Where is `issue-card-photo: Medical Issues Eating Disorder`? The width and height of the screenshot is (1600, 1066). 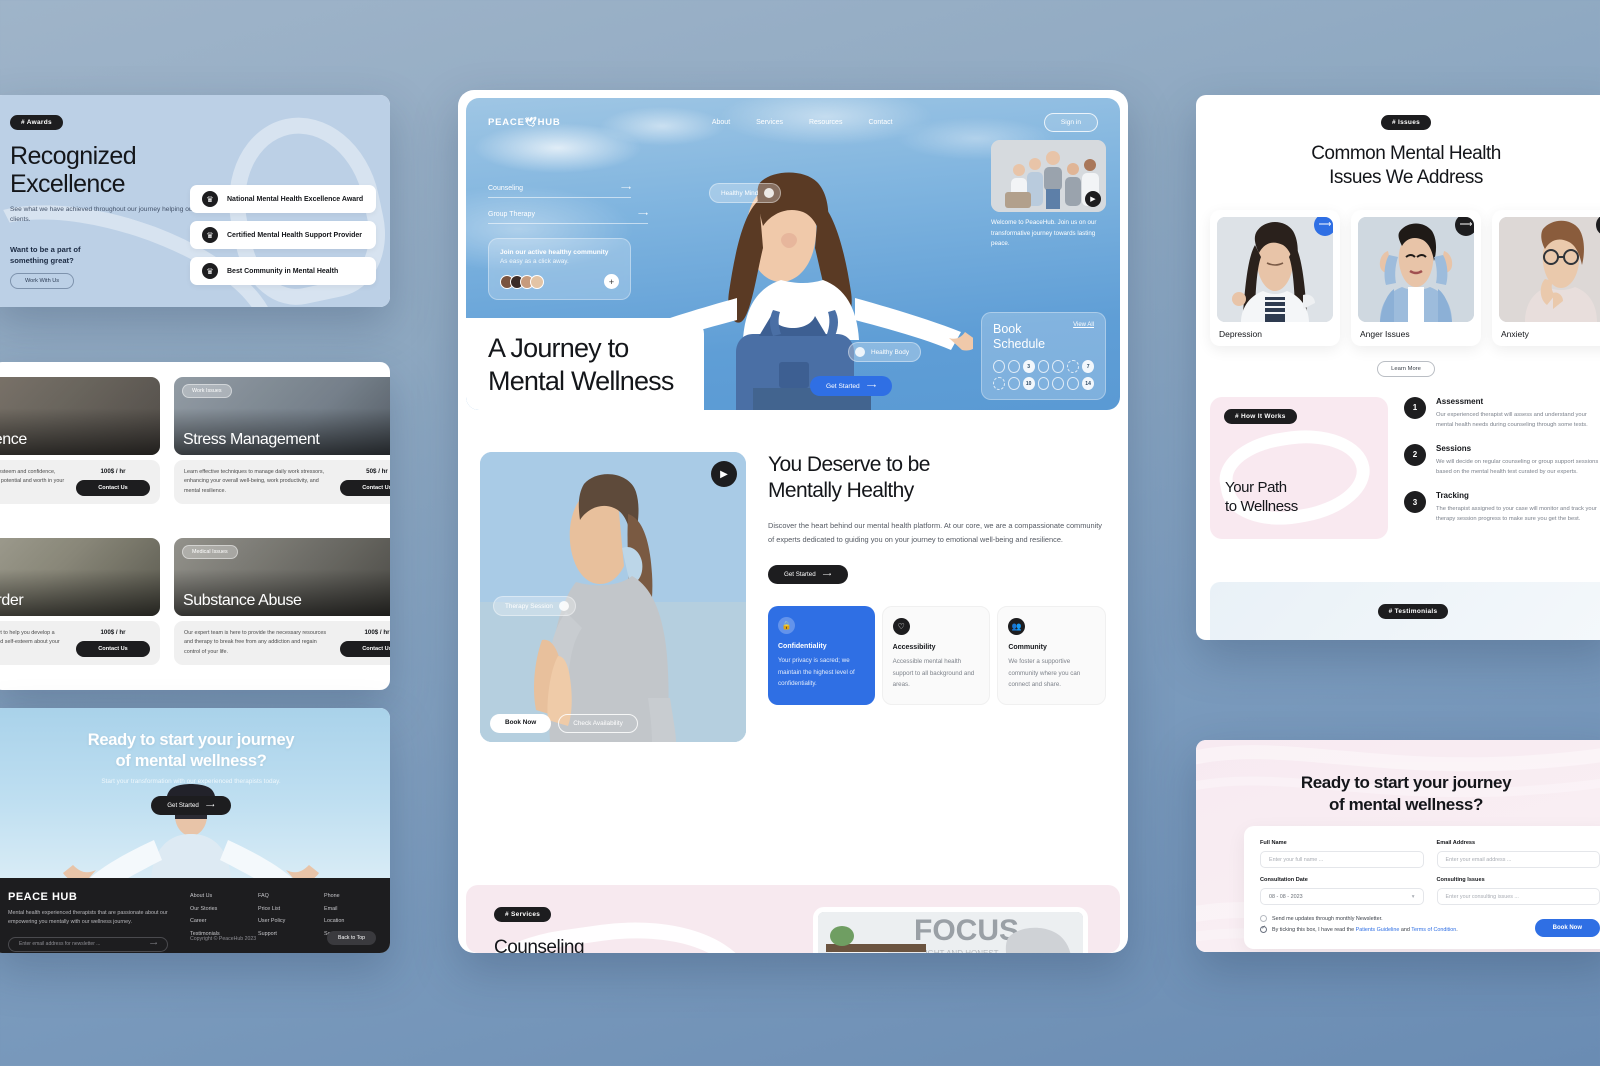 issue-card-photo: Medical Issues Eating Disorder is located at coordinates (80, 577).